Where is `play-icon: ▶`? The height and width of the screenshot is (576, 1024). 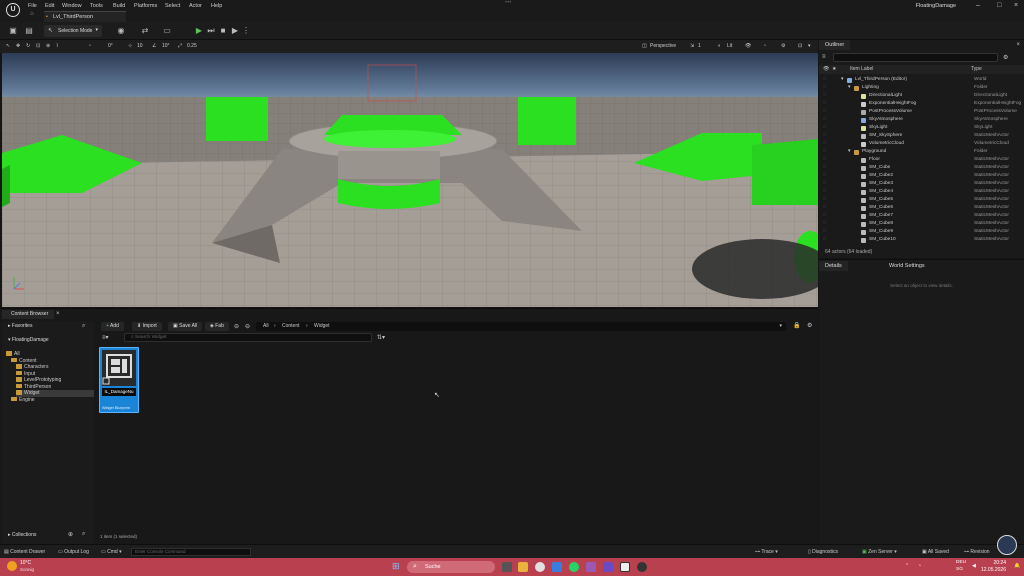
play-icon: ▶ is located at coordinates (199, 31).